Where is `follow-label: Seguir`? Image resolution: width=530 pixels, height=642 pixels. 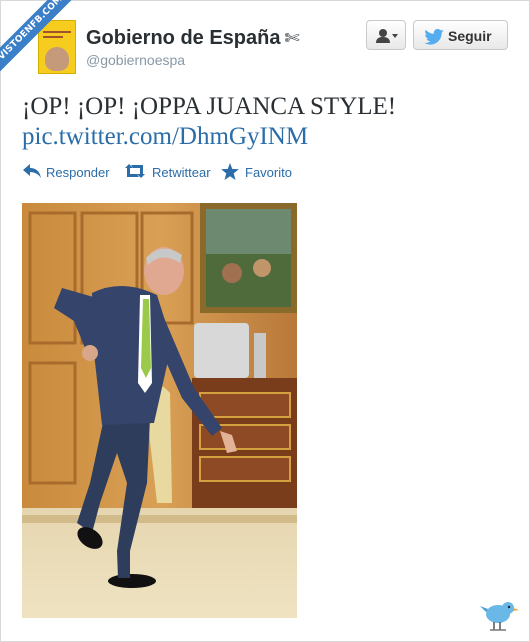
follow-label: Seguir is located at coordinates (470, 36).